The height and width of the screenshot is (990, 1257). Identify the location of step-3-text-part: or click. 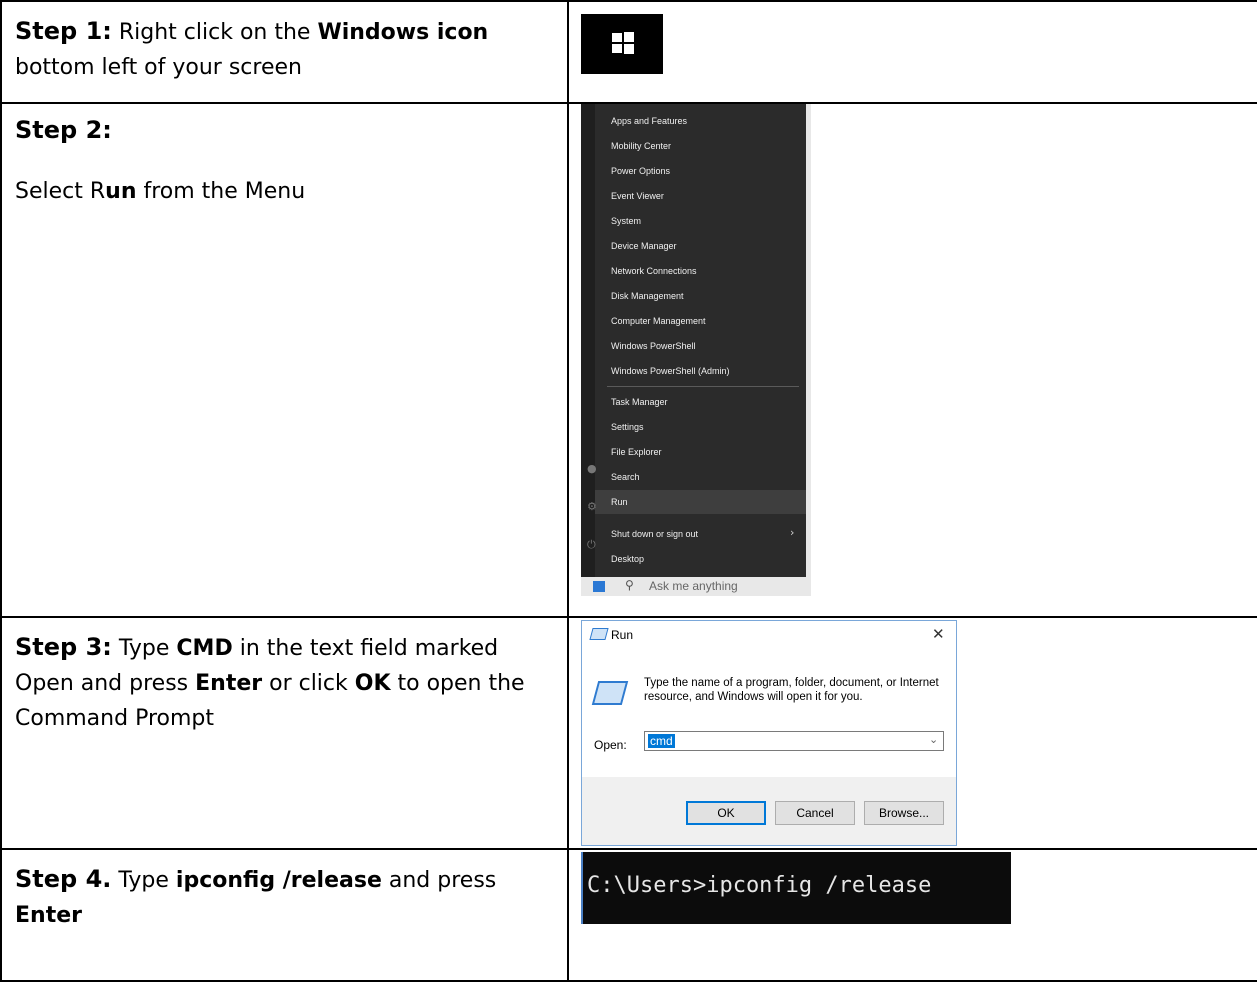
(308, 683).